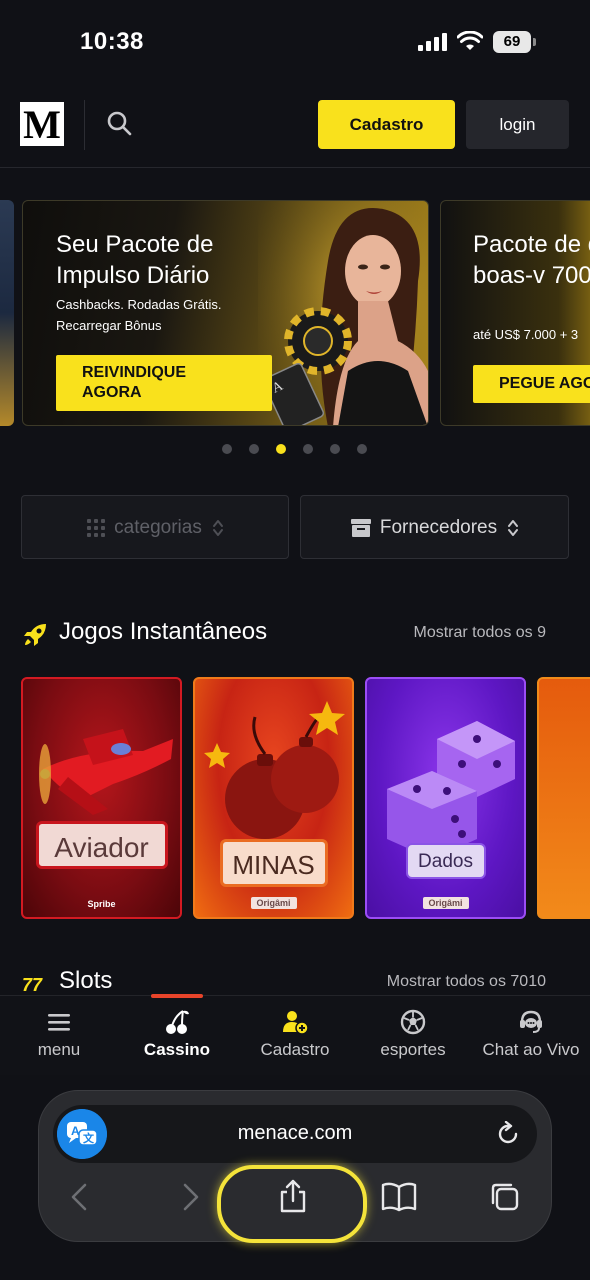  What do you see at coordinates (84, 125) in the screenshot?
I see `header-divider` at bounding box center [84, 125].